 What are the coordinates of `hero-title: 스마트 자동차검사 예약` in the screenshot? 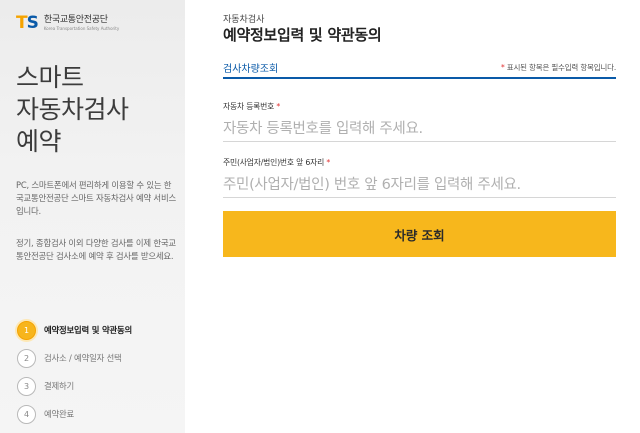 It's located at (72, 110).